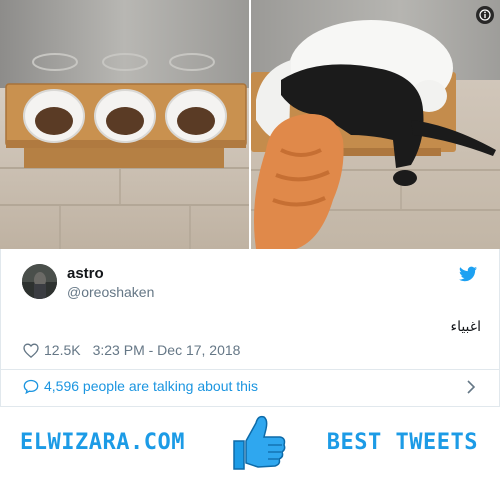  What do you see at coordinates (250, 369) in the screenshot?
I see `divider` at bounding box center [250, 369].